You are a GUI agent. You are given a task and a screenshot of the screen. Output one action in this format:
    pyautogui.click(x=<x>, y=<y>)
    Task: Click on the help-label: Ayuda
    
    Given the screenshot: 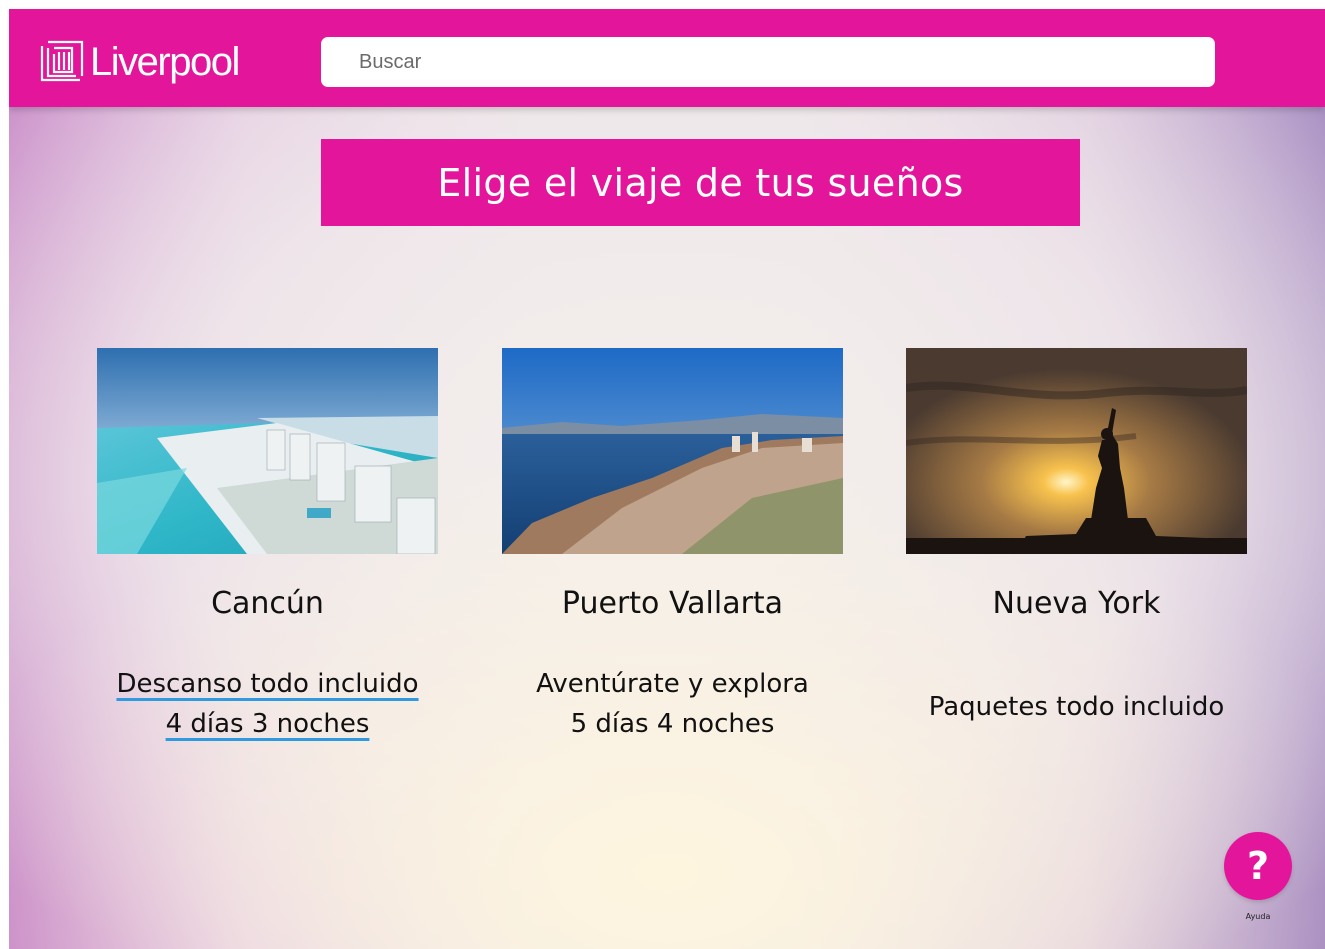 What is the action you would take?
    pyautogui.click(x=1258, y=916)
    